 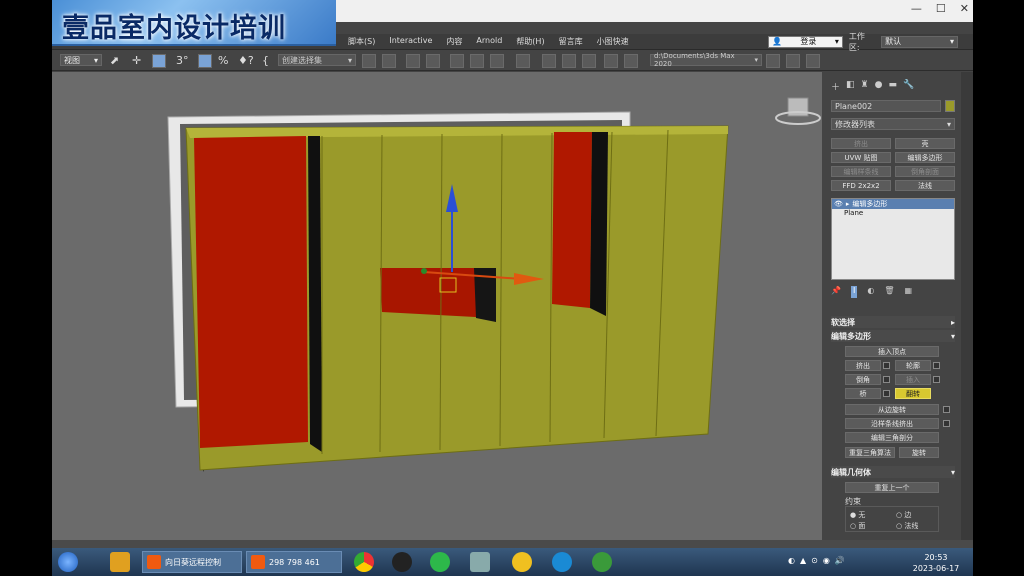 What do you see at coordinates (892, 351) in the screenshot?
I see `insert-vertex-button: 插入顶点` at bounding box center [892, 351].